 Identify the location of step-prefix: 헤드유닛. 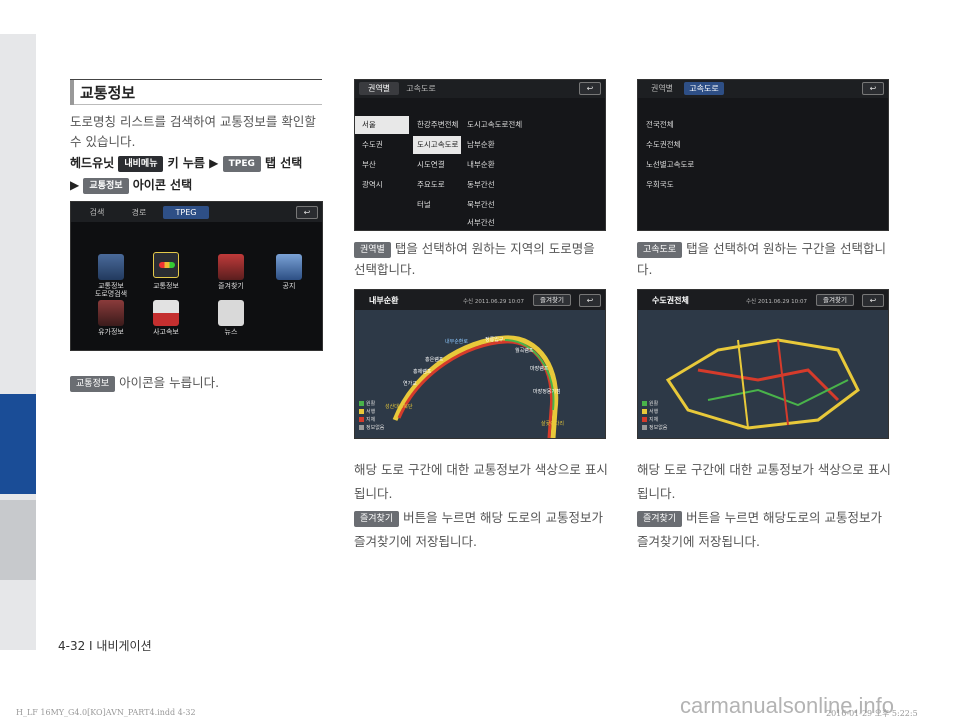
(92, 163).